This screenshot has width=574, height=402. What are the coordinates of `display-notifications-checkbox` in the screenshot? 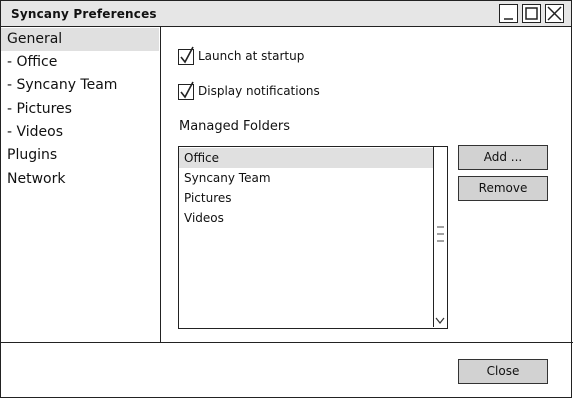 It's located at (186, 90).